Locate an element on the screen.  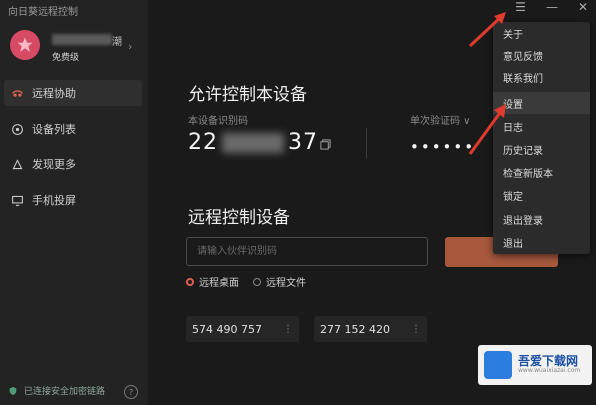
divider is located at coordinates (366, 143).